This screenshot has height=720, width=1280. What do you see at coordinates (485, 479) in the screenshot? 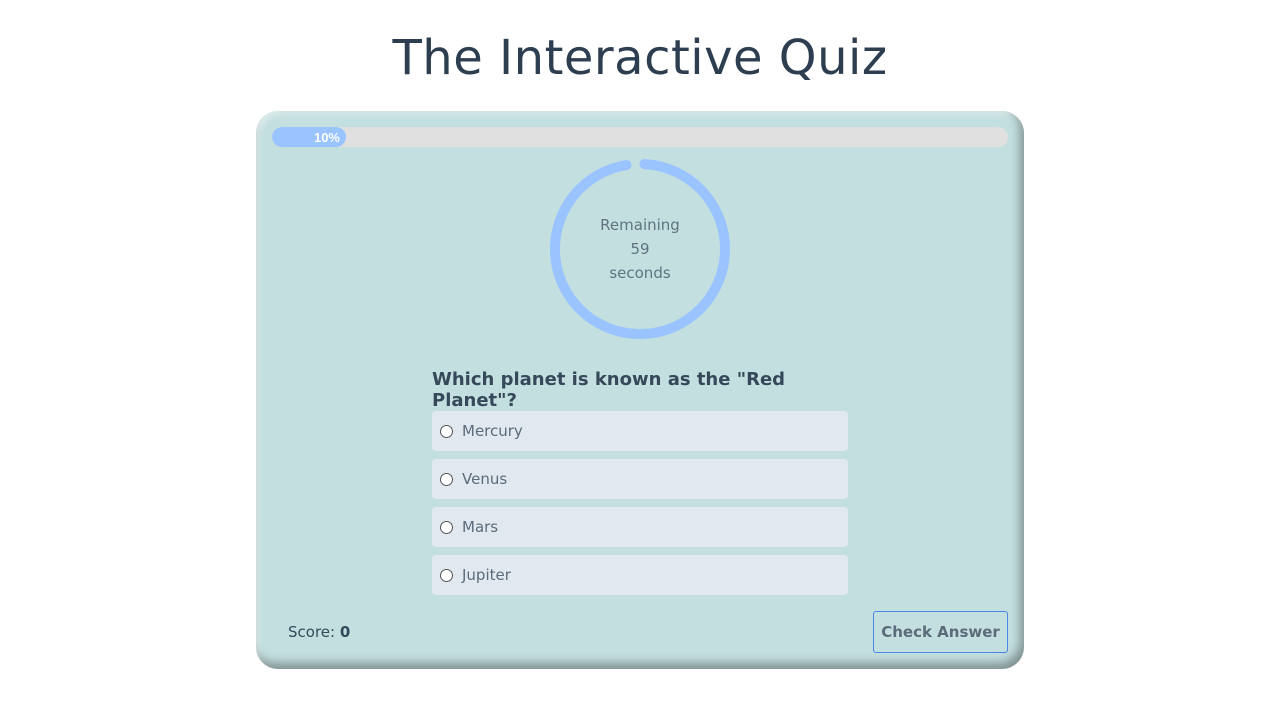
I see `option-label: Venus` at bounding box center [485, 479].